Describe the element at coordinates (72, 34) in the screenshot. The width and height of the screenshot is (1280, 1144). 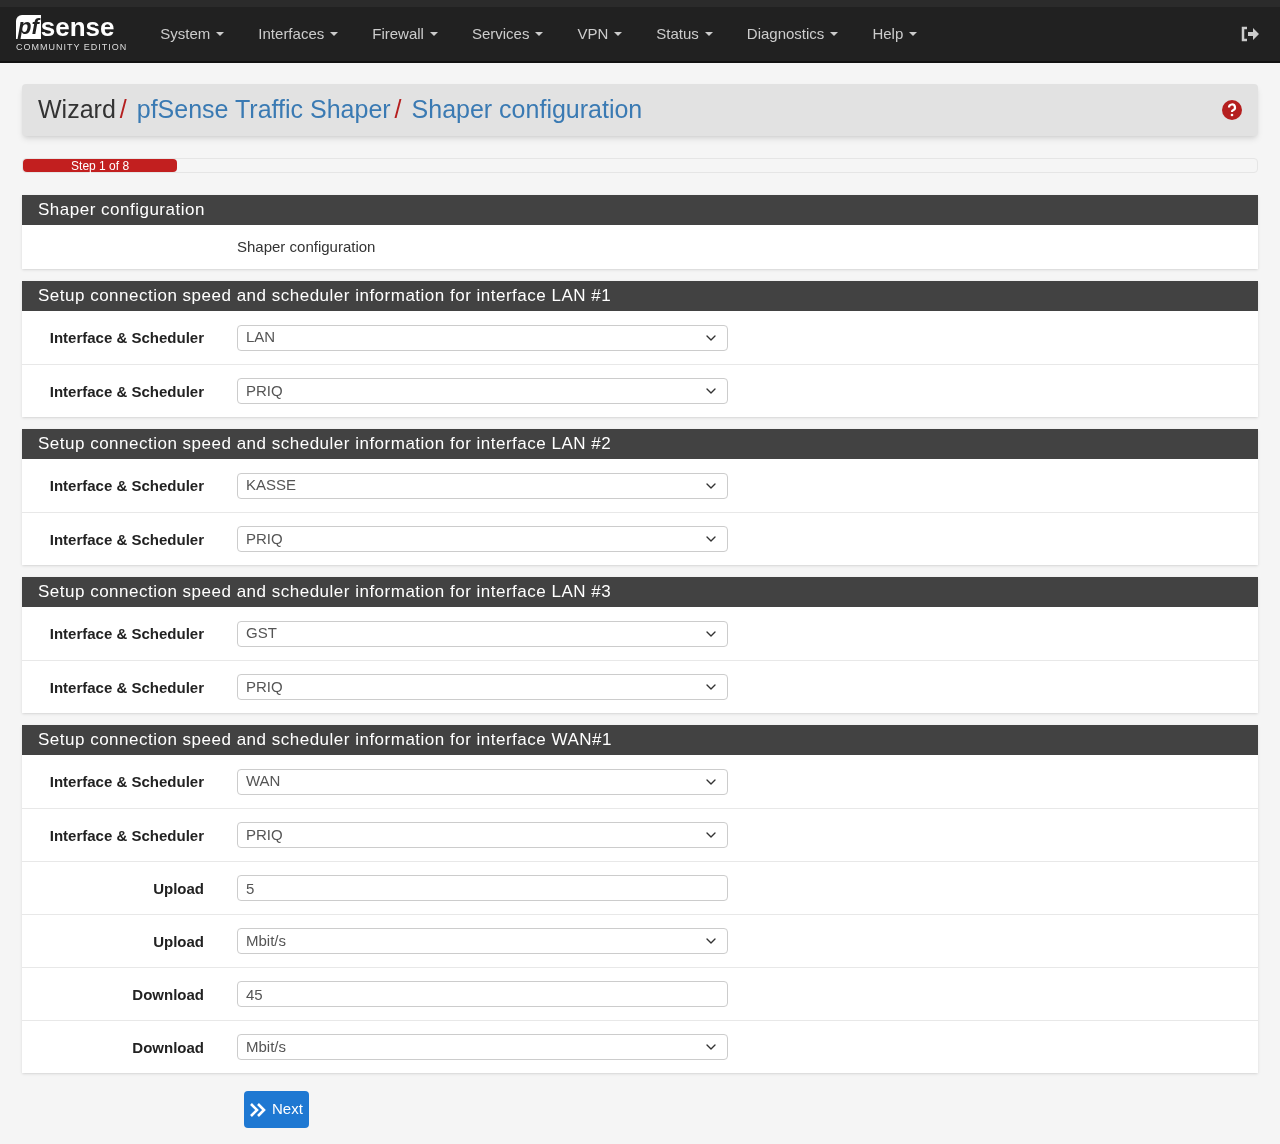
I see `pfsense-logo: pfsense COMMUNITY EDITION` at that location.